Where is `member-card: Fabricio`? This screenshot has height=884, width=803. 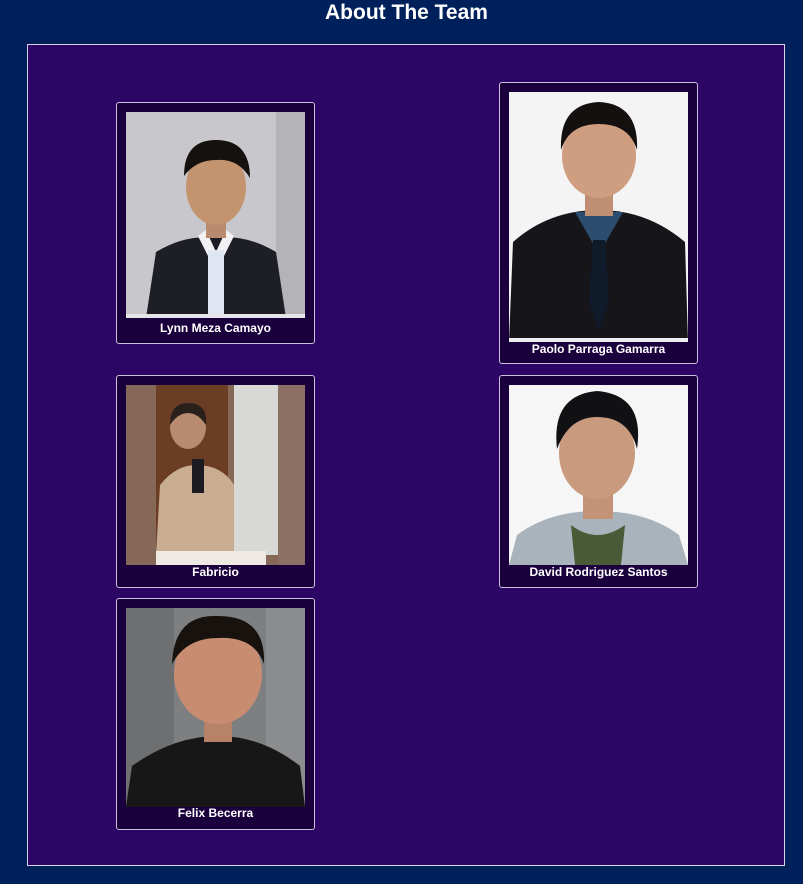
member-card: Fabricio is located at coordinates (215, 481).